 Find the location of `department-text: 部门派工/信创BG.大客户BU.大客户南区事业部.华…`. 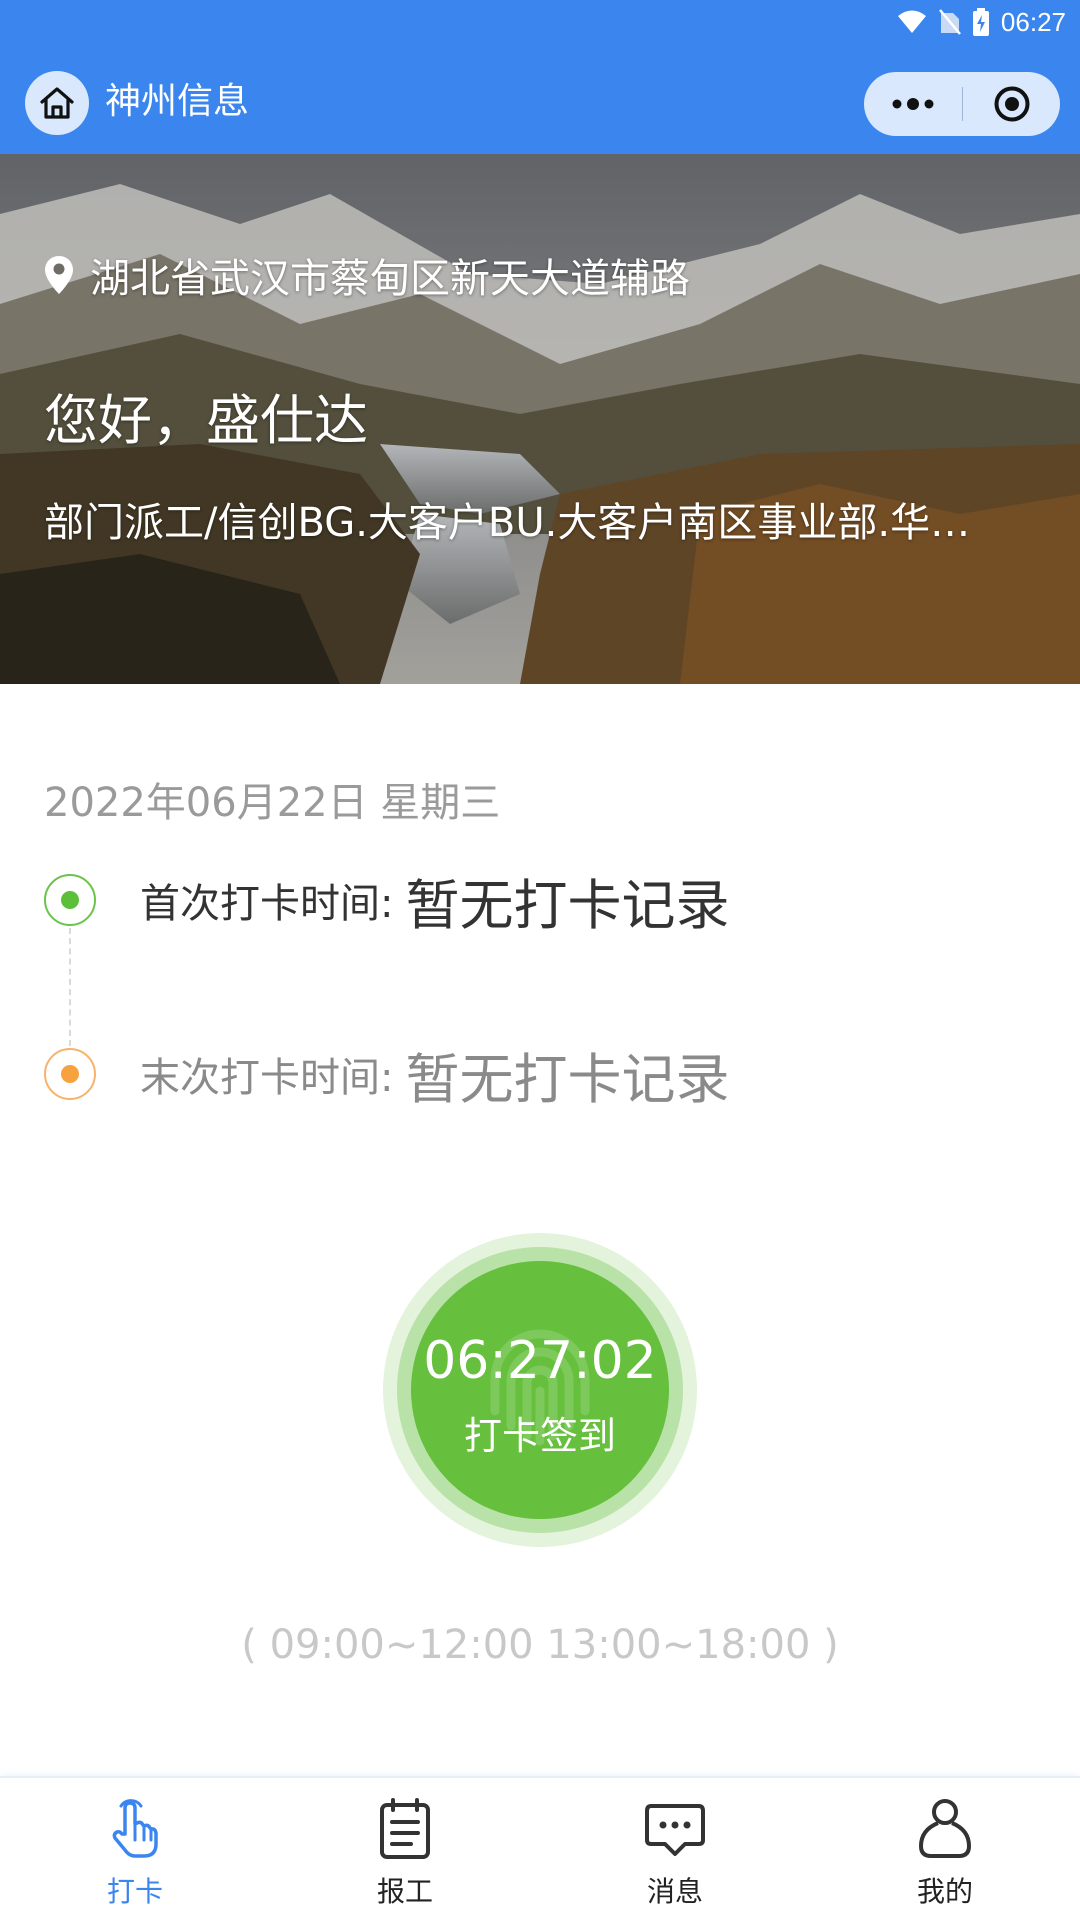

department-text: 部门派工/信创BG.大客户BU.大客户南区事业部.华… is located at coordinates (507, 523).